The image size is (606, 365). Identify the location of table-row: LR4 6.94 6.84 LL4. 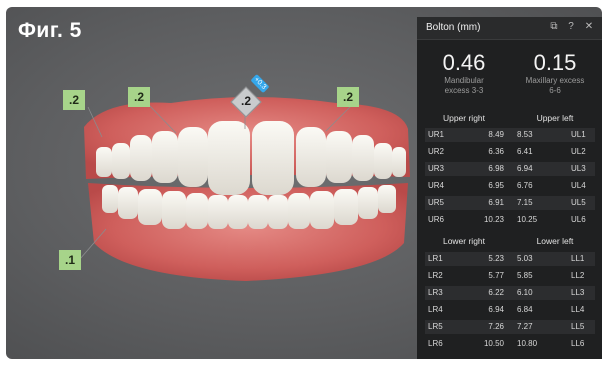
(510, 310).